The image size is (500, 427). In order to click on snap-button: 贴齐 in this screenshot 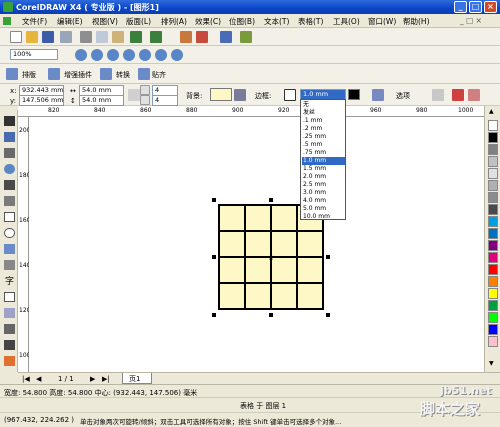, I will do `click(159, 75)`.